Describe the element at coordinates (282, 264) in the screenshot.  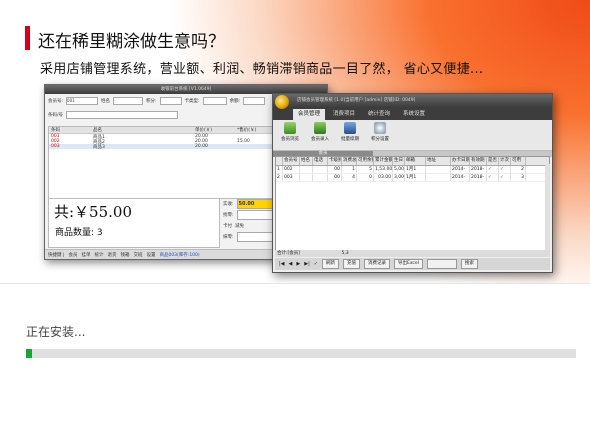
I see `first-record-icon: |◀` at that location.